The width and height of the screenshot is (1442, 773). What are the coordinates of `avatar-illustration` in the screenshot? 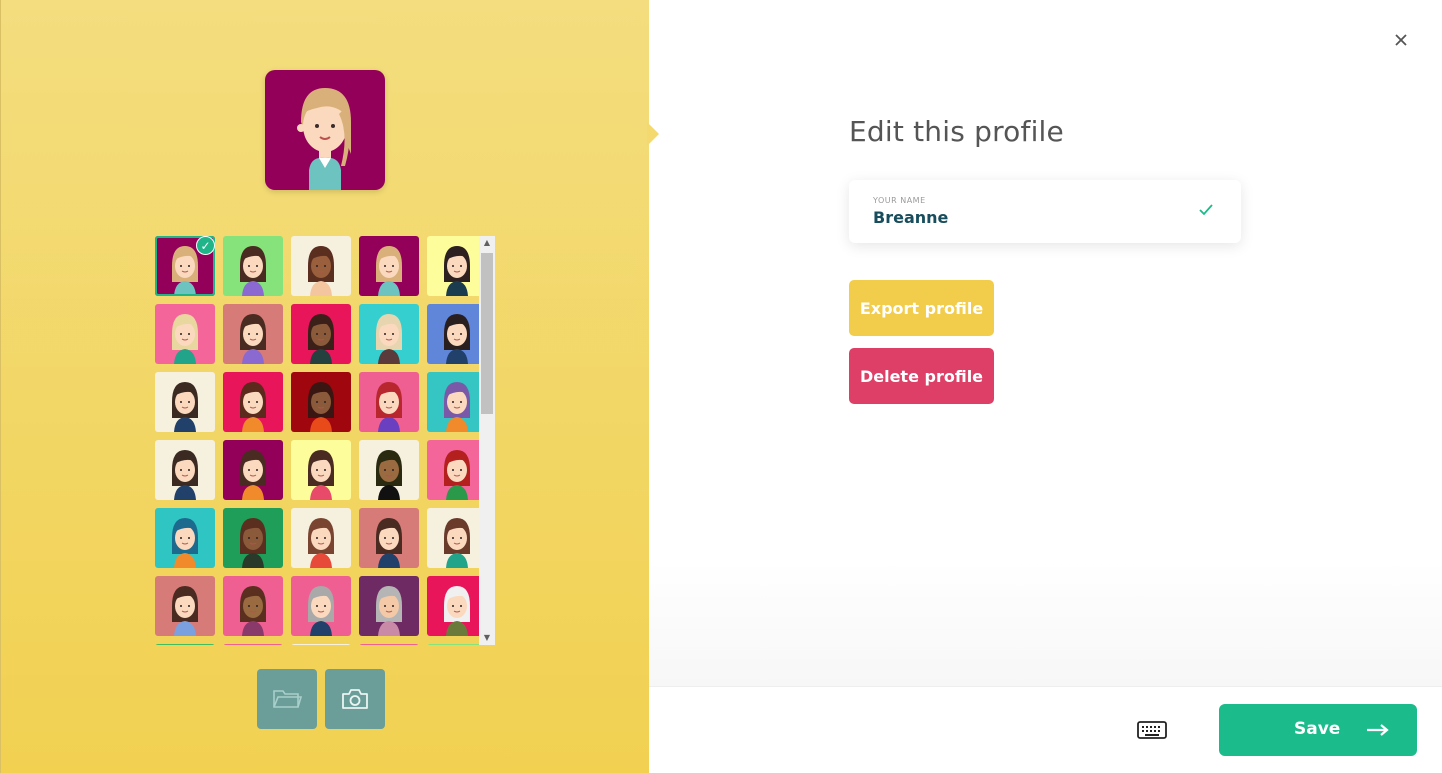 It's located at (324, 139).